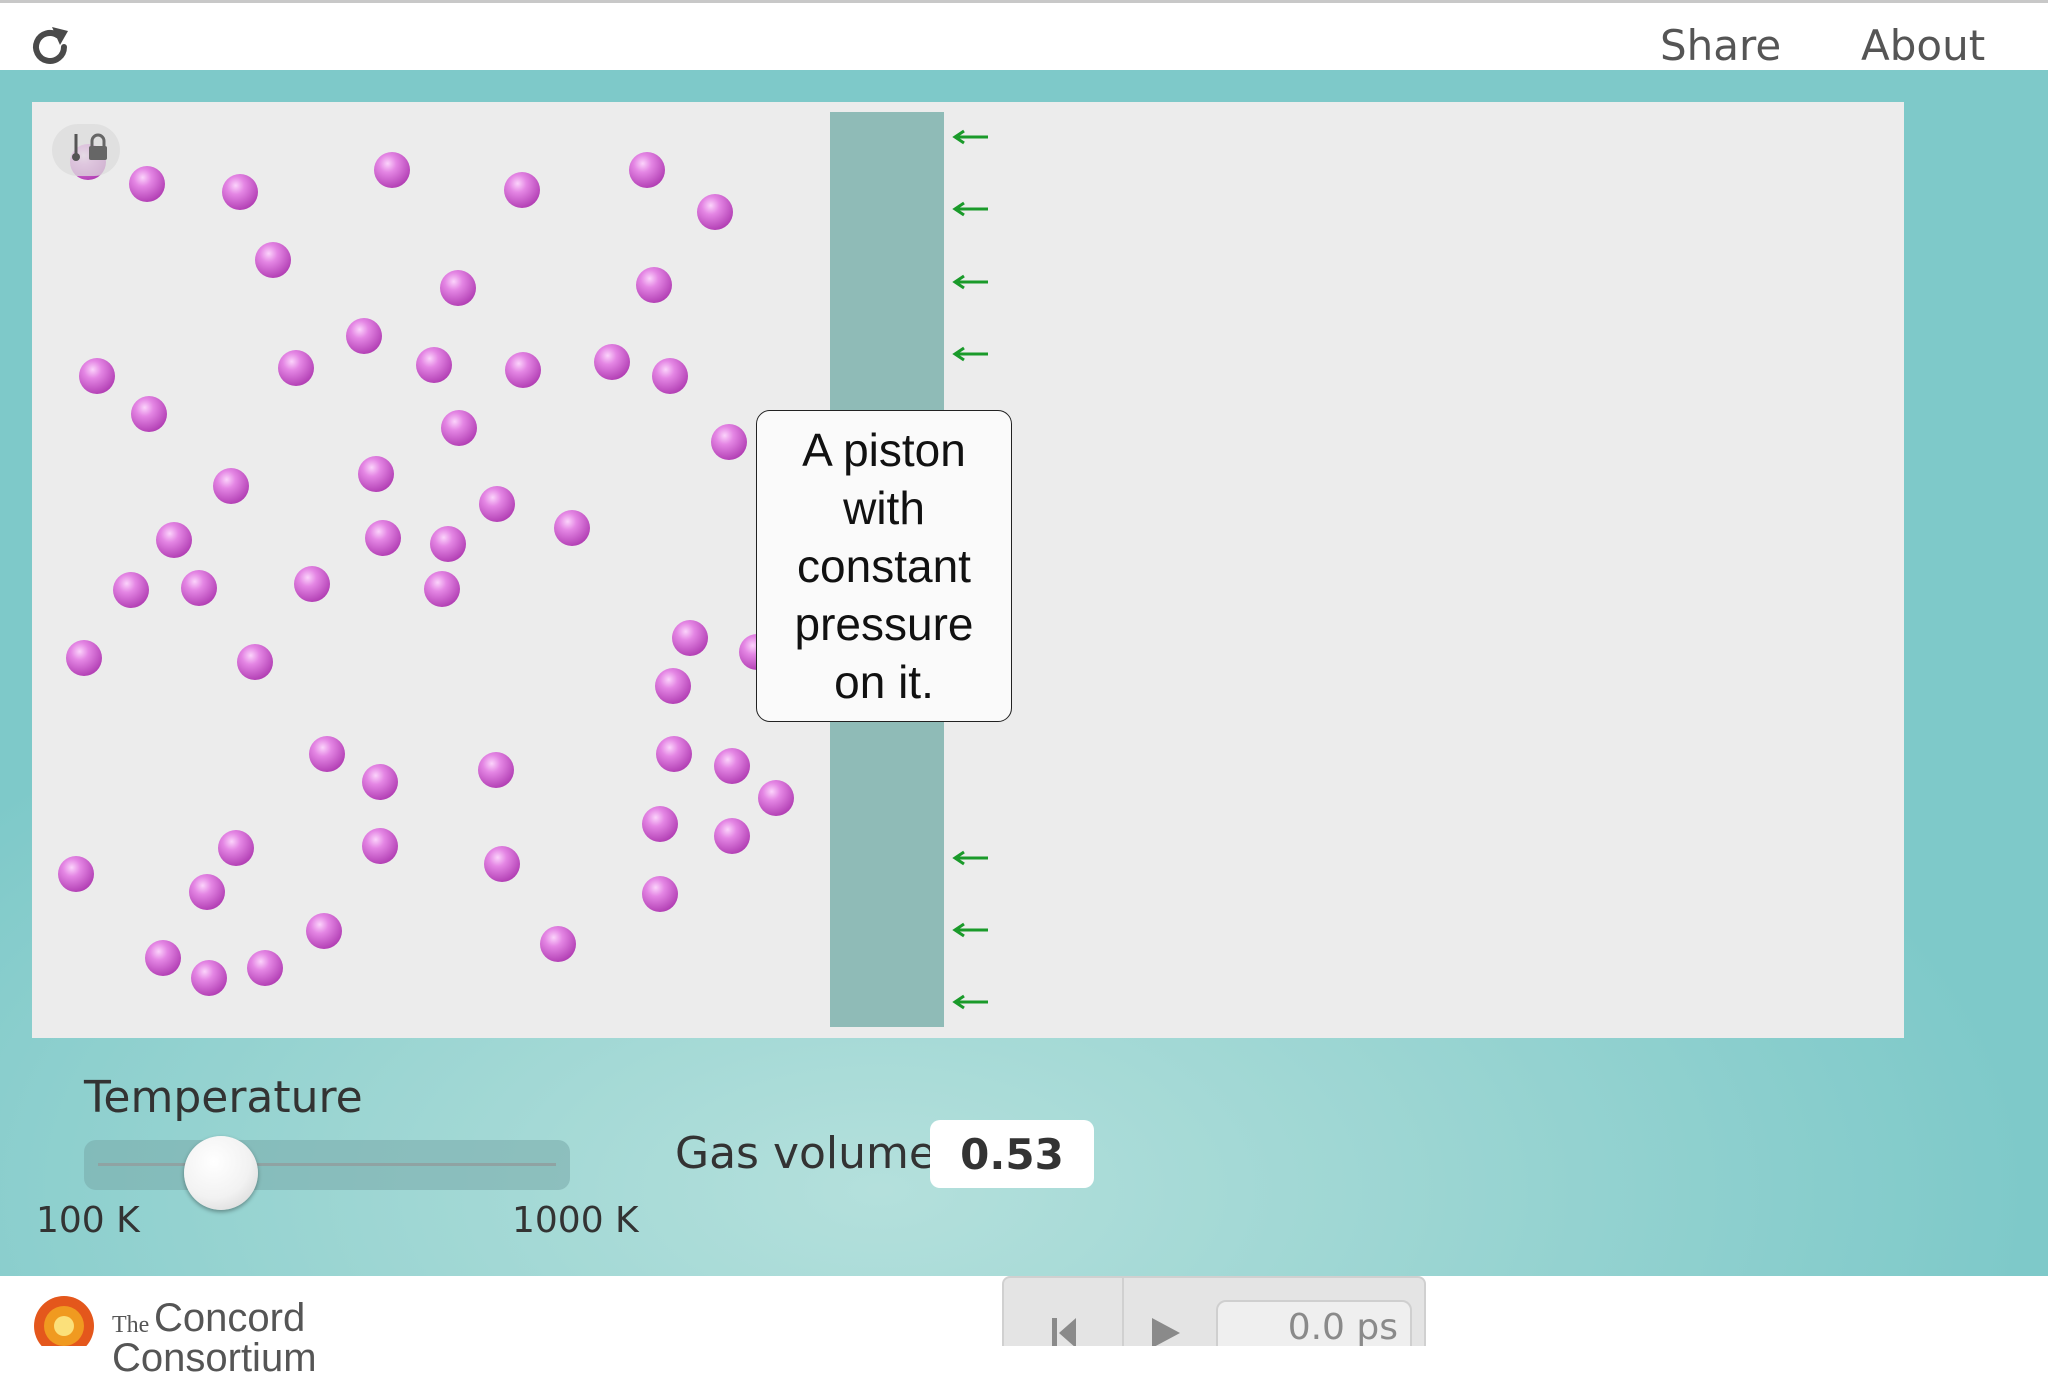 This screenshot has width=2048, height=1380. What do you see at coordinates (1167, 1312) in the screenshot?
I see `play-button` at bounding box center [1167, 1312].